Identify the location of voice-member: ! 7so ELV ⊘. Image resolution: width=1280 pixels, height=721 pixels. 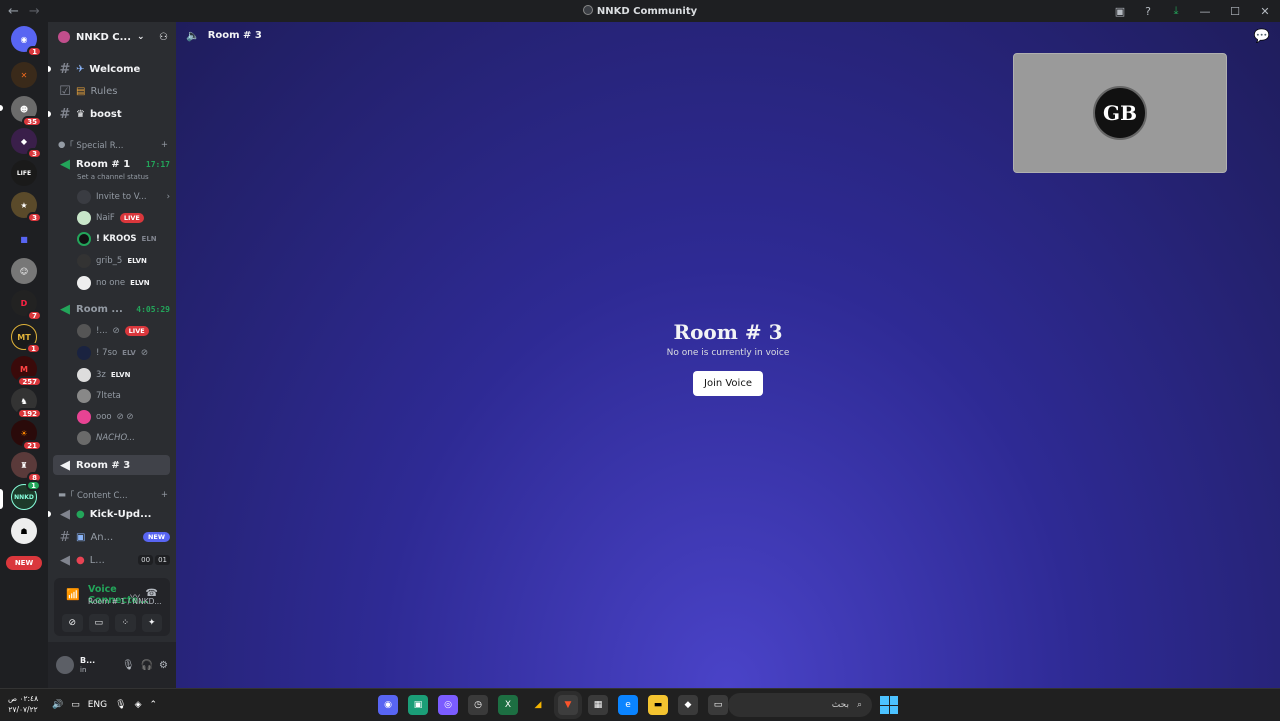
(123, 352).